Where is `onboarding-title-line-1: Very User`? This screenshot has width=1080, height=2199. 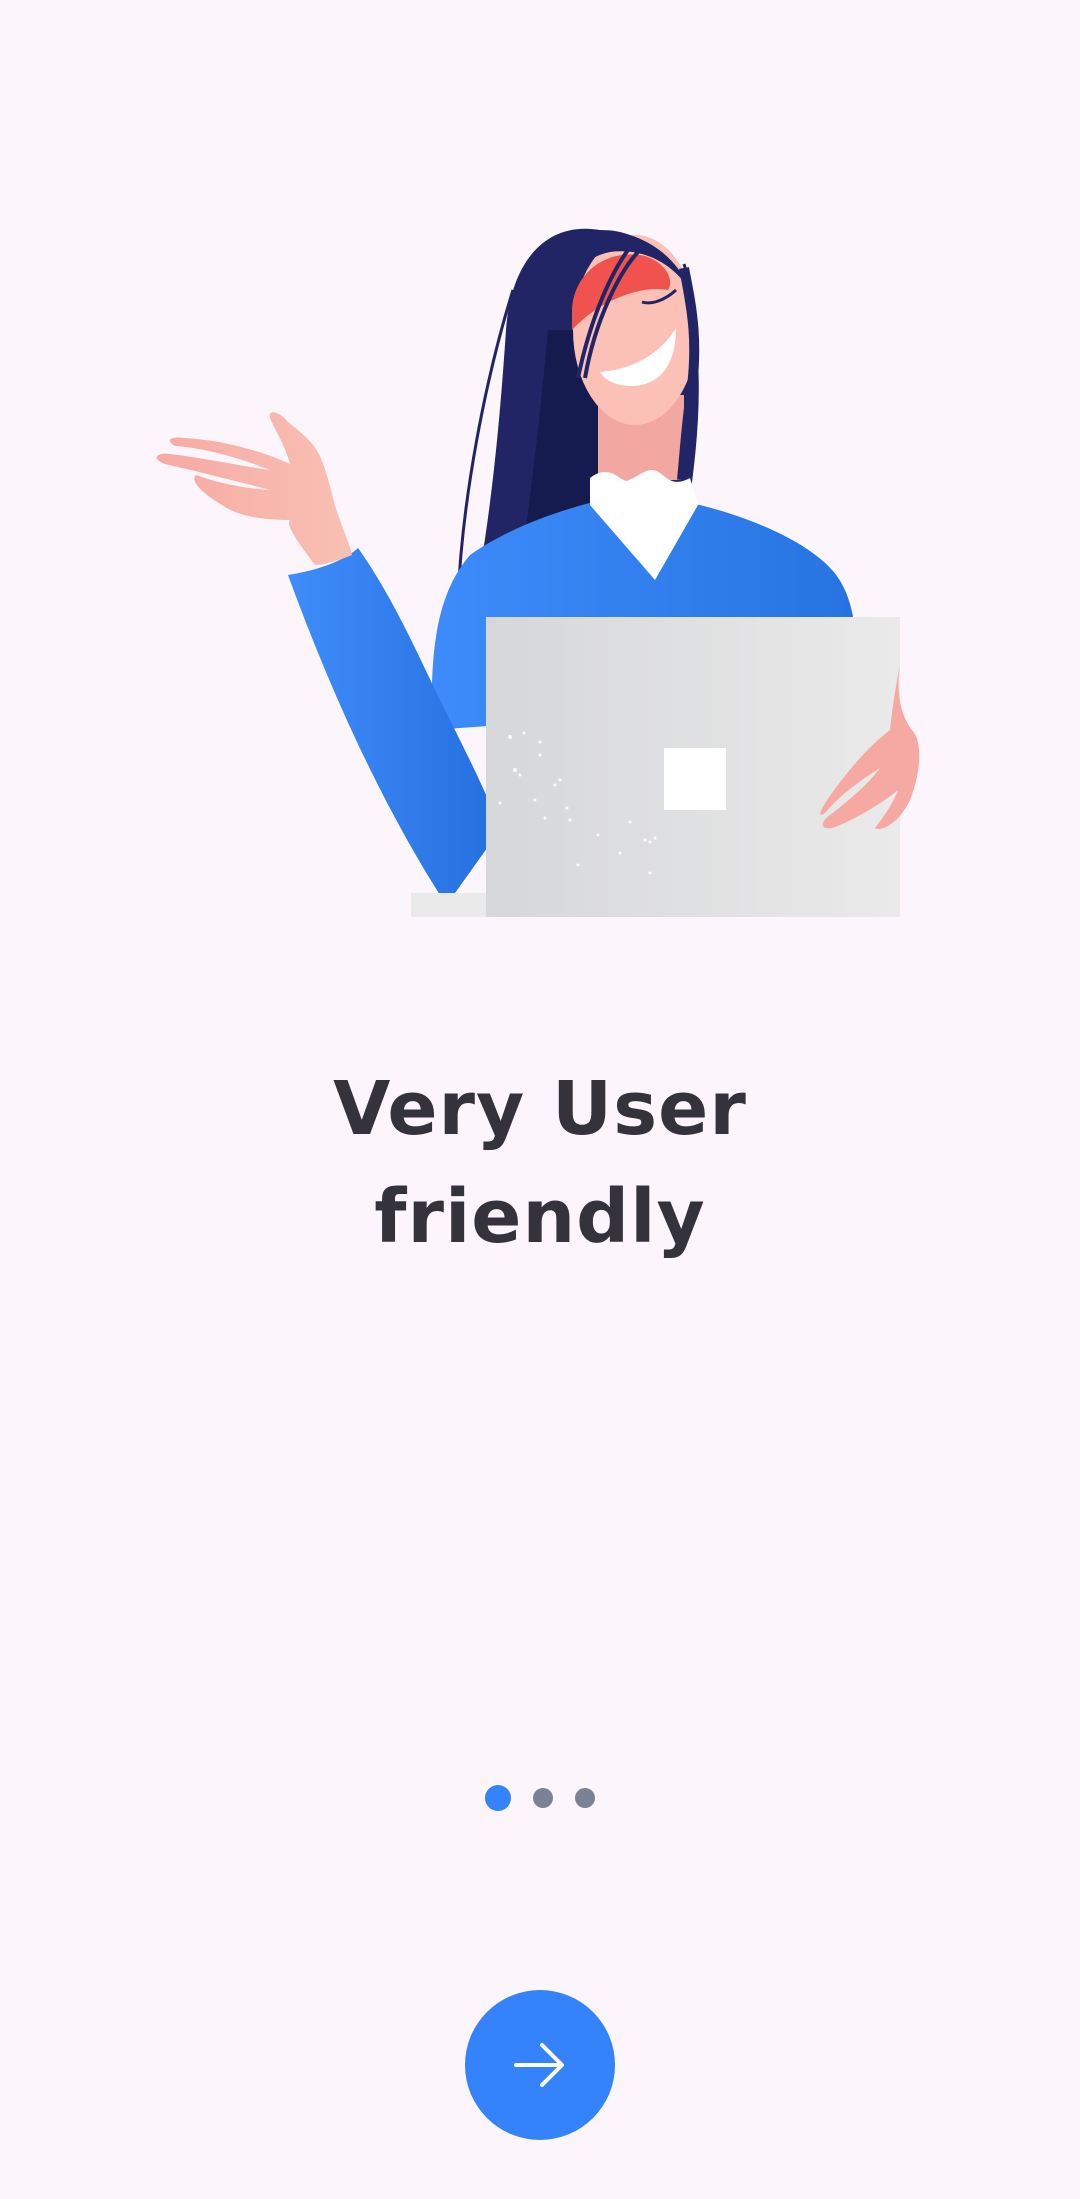
onboarding-title-line-1: Very User is located at coordinates (540, 1109).